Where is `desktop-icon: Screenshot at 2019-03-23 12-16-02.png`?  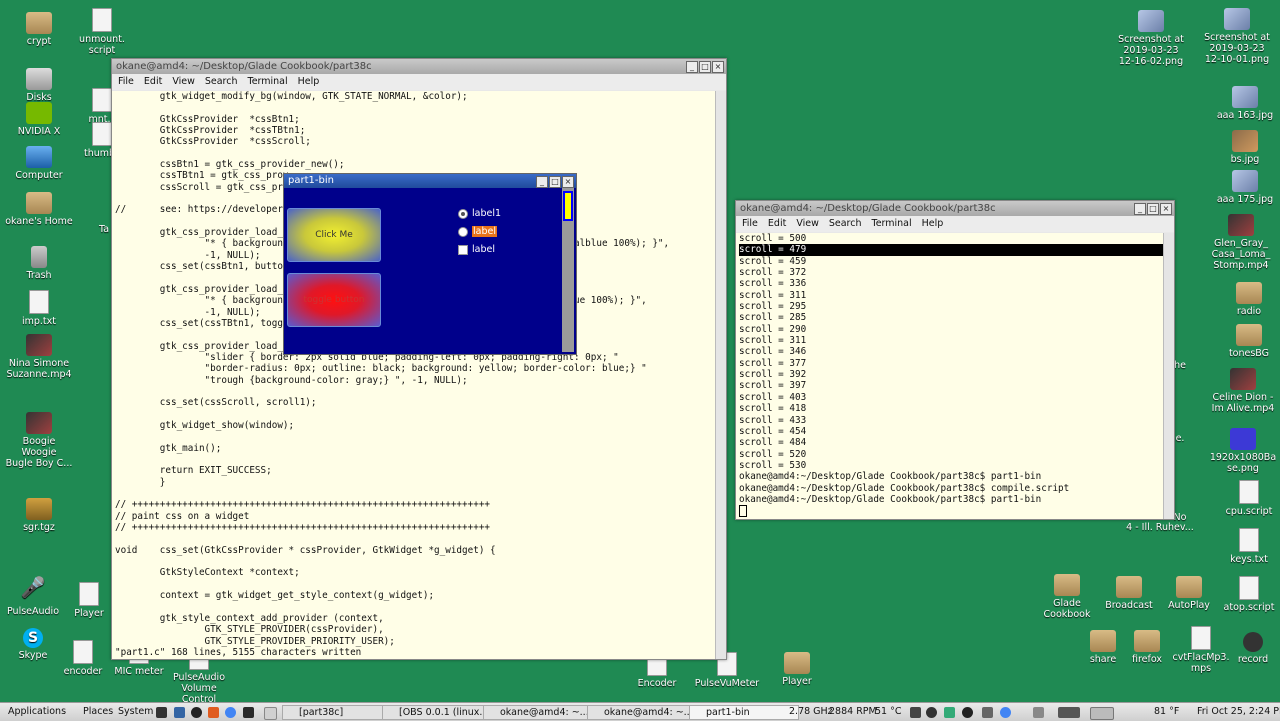
desktop-icon: Screenshot at 2019-03-23 12-16-02.png is located at coordinates (1151, 38).